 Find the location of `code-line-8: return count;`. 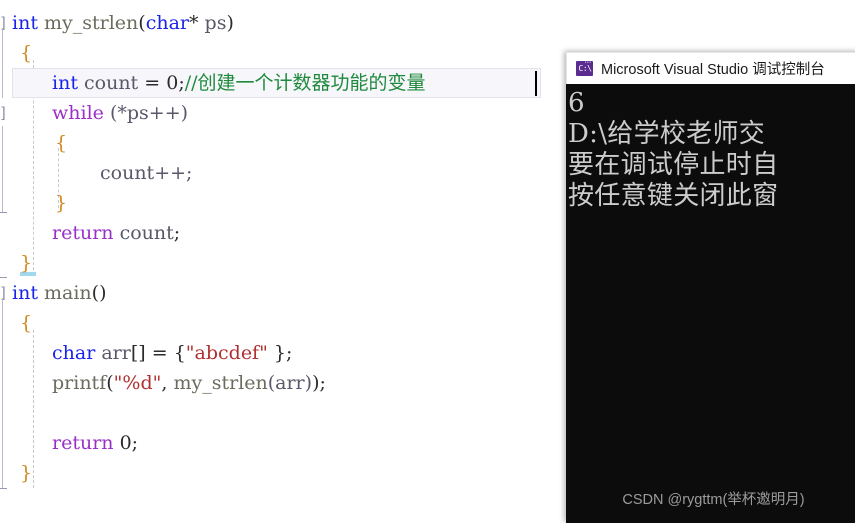

code-line-8: return count; is located at coordinates (116, 233).